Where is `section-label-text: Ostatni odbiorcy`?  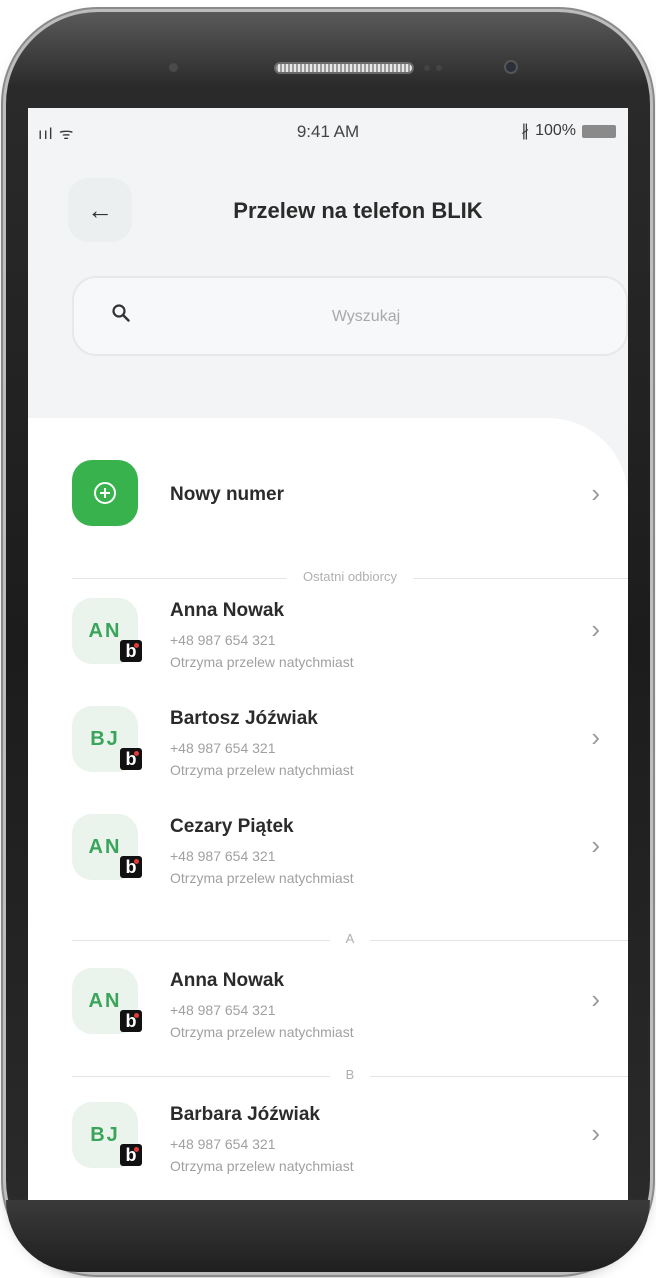 section-label-text: Ostatni odbiorcy is located at coordinates (350, 576).